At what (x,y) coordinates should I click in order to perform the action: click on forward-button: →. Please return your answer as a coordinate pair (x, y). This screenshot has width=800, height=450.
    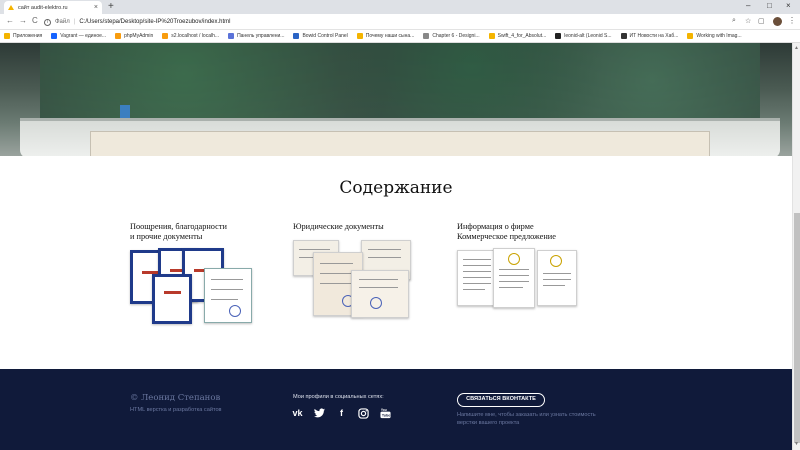
    Looking at the image, I should click on (23, 20).